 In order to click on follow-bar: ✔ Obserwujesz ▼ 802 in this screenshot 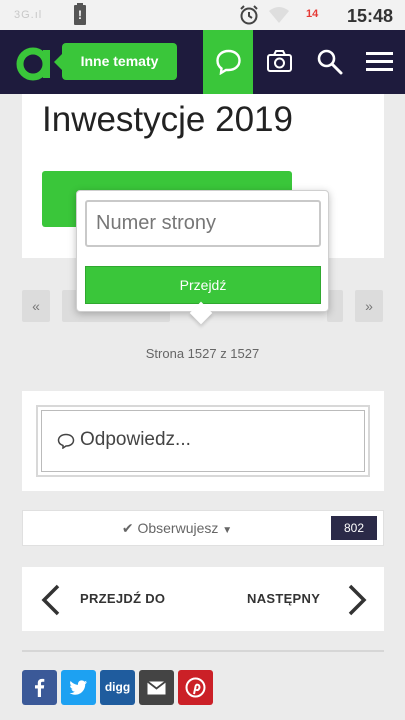, I will do `click(203, 528)`.